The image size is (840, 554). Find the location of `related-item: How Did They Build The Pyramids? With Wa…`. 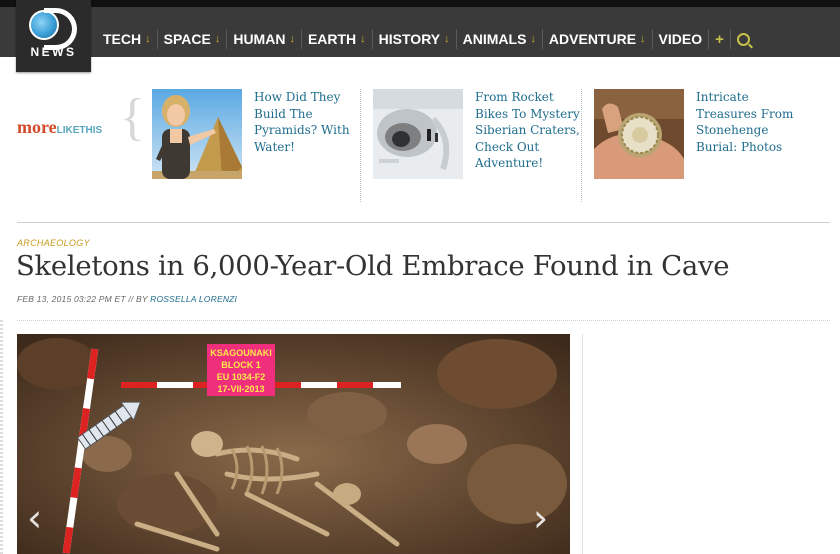

related-item: How Did They Build The Pyramids? With Wa… is located at coordinates (256, 134).